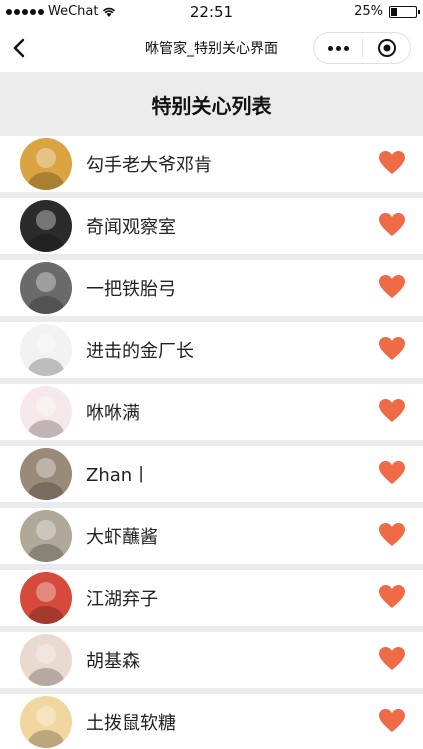  What do you see at coordinates (149, 165) in the screenshot?
I see `contact-name: 勾手老大爷邓肯` at bounding box center [149, 165].